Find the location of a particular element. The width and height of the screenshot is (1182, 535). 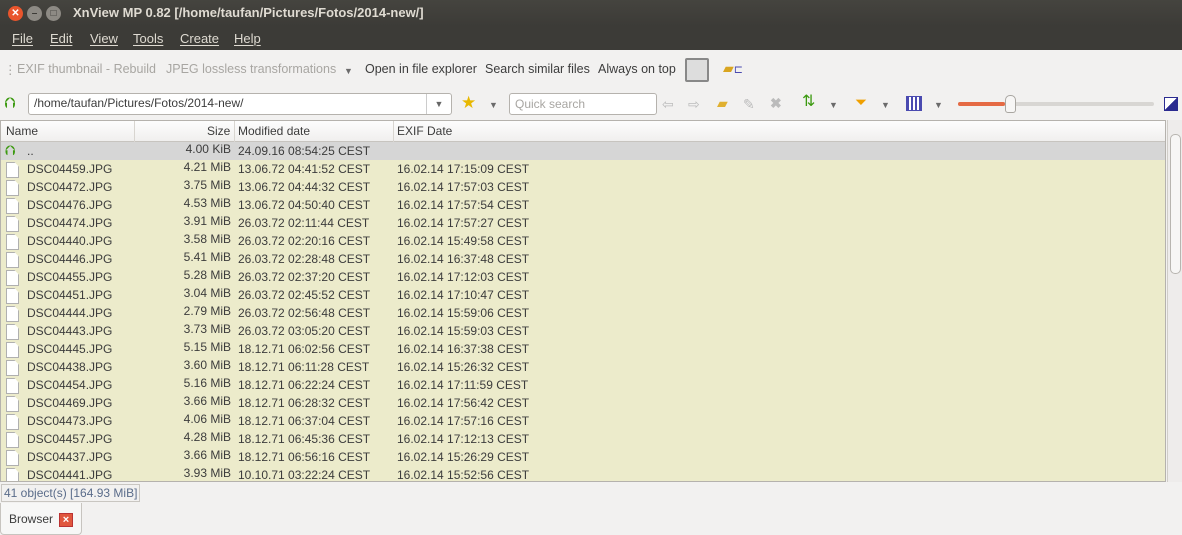

vertical-scrollbar is located at coordinates (1174, 301).